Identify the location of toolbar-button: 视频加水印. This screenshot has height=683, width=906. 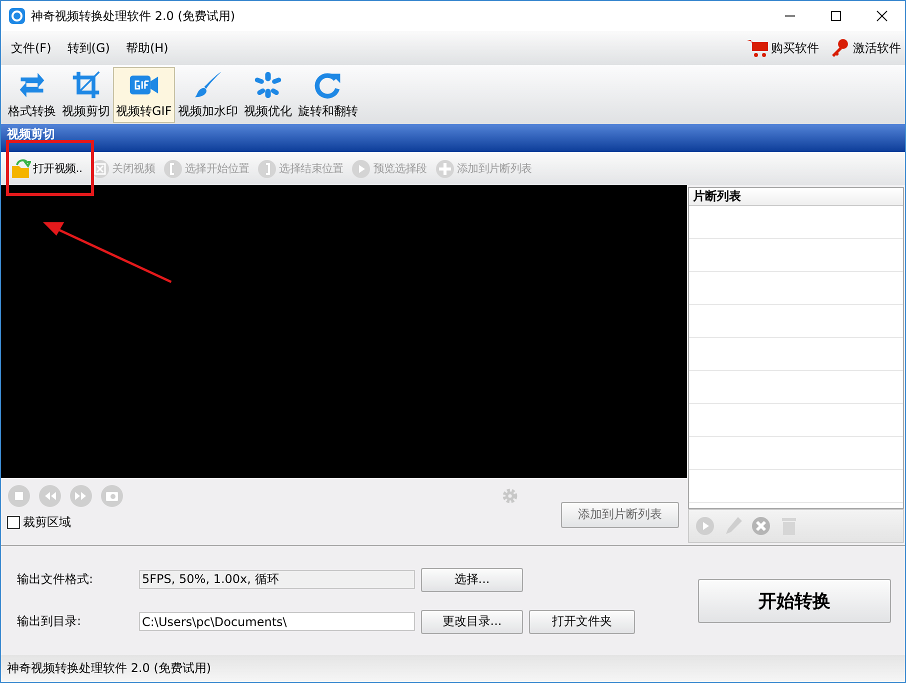
(207, 94).